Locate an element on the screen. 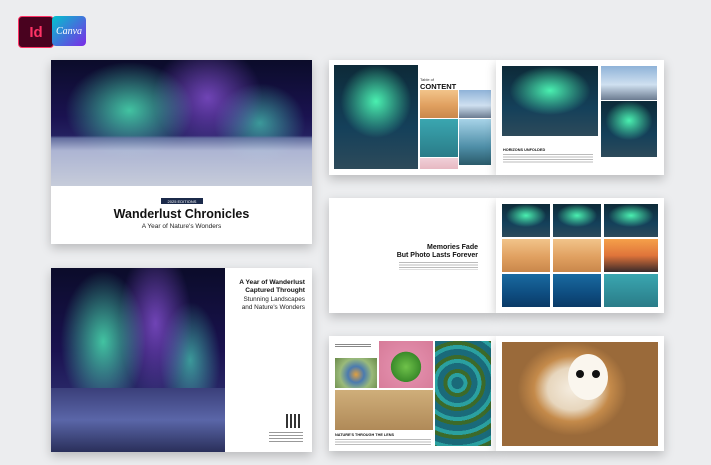  spread-1-right-page: HORIZONS UNFOLDED is located at coordinates (580, 117).